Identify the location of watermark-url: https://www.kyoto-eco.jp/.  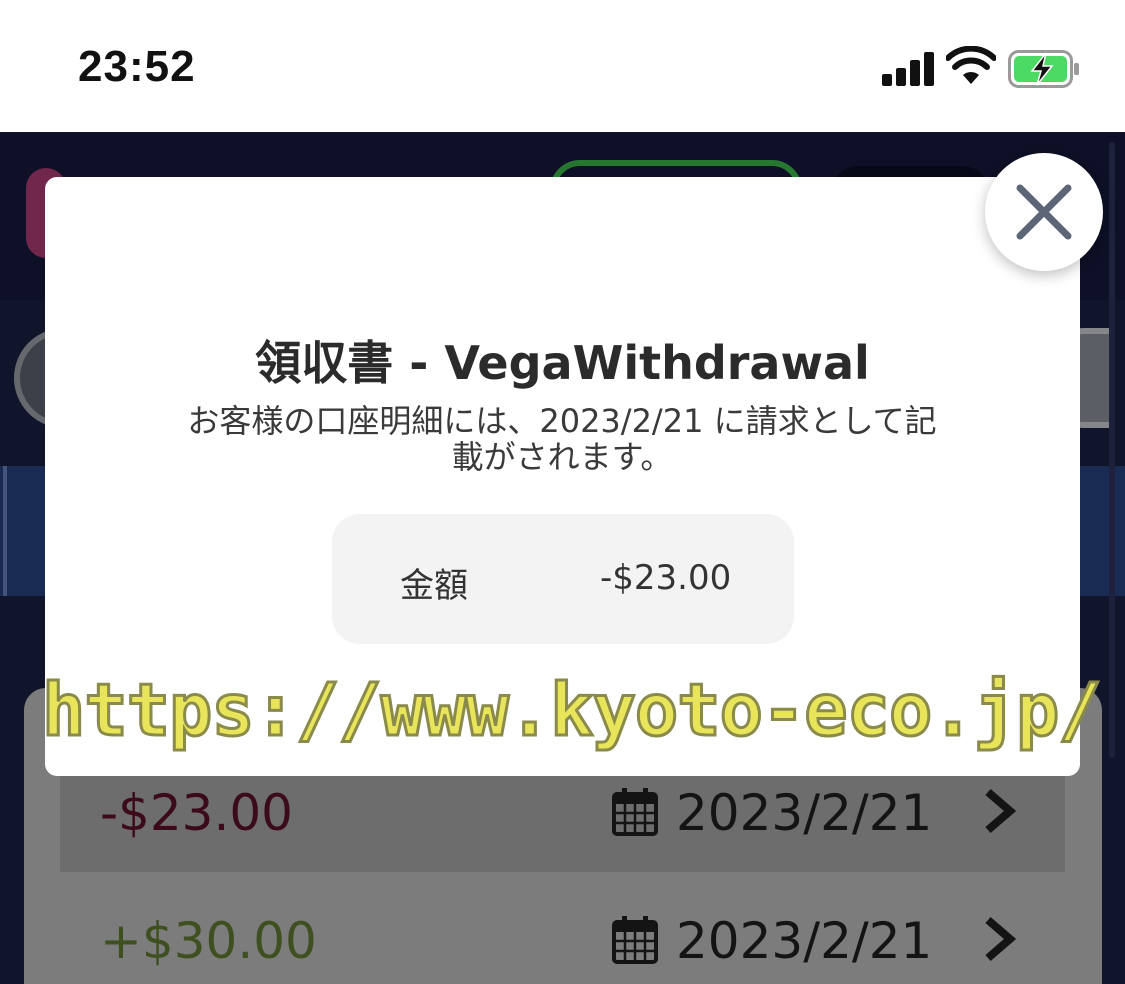
(572, 710).